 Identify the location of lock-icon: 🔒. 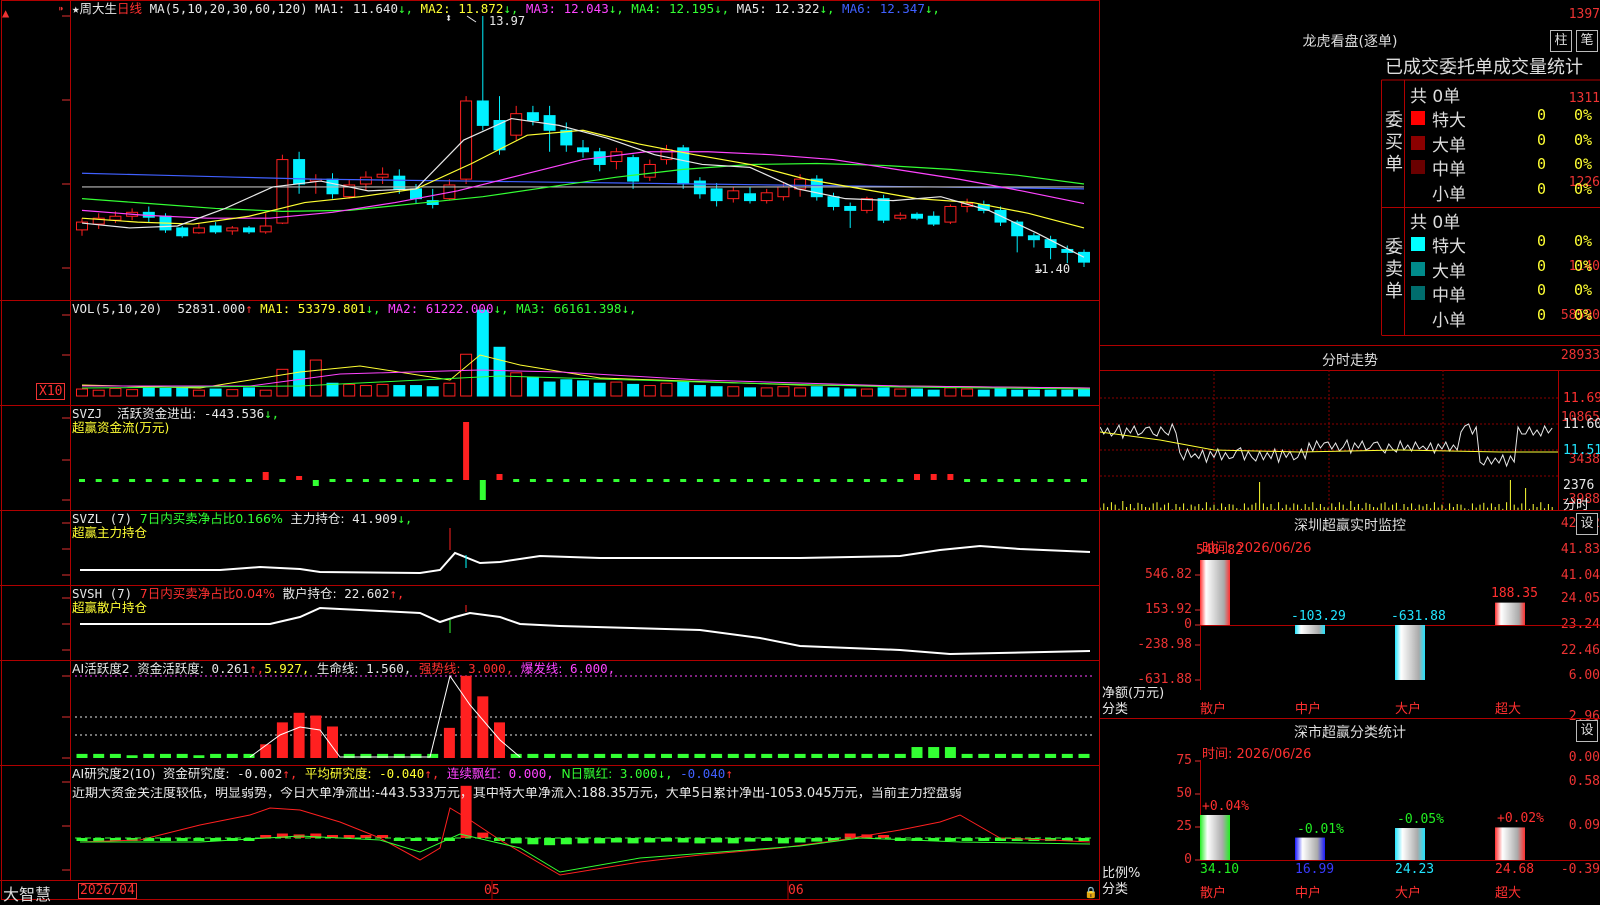
(1091, 892).